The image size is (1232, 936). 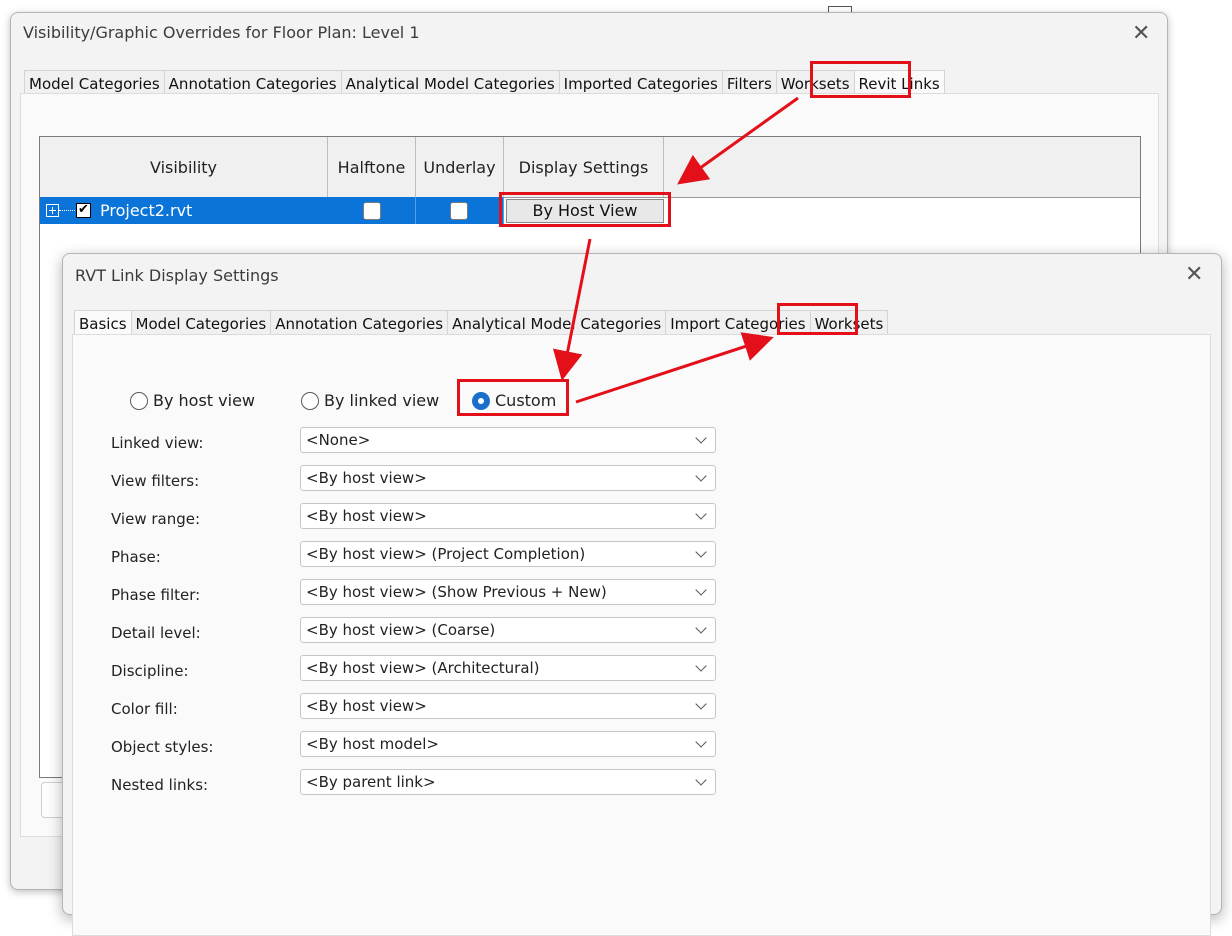 I want to click on arrow-to-custom-radio, so click(x=572, y=309).